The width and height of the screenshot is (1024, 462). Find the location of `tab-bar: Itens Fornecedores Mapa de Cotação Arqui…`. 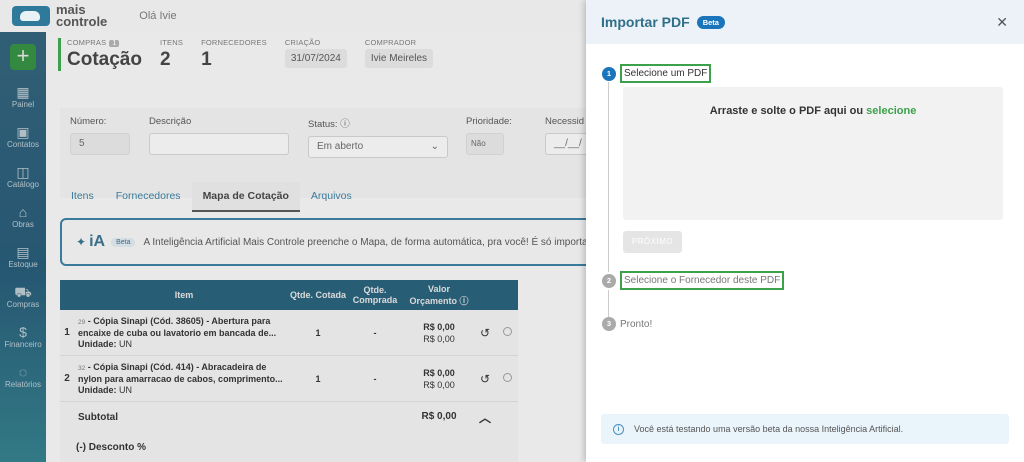

tab-bar: Itens Fornecedores Mapa de Cotação Arqui… is located at coordinates (211, 197).